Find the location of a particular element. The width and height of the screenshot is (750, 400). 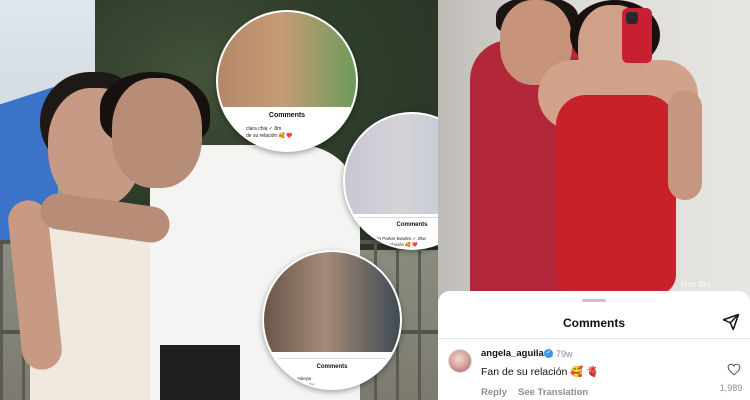

verified-badge-icon: ✓ is located at coordinates (548, 353).